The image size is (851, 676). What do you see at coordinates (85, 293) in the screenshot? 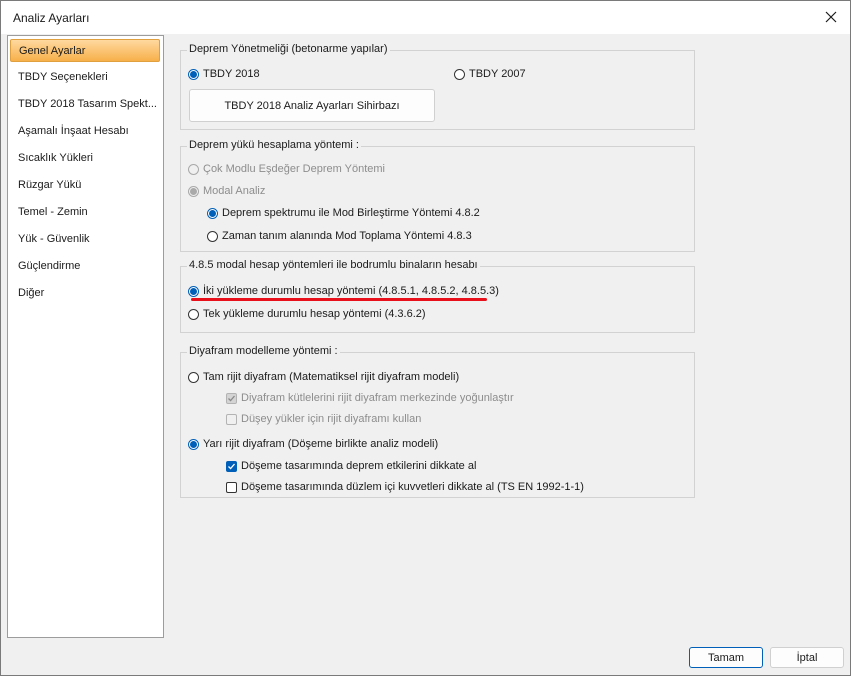
I see `nav-item-other: Diğer` at bounding box center [85, 293].